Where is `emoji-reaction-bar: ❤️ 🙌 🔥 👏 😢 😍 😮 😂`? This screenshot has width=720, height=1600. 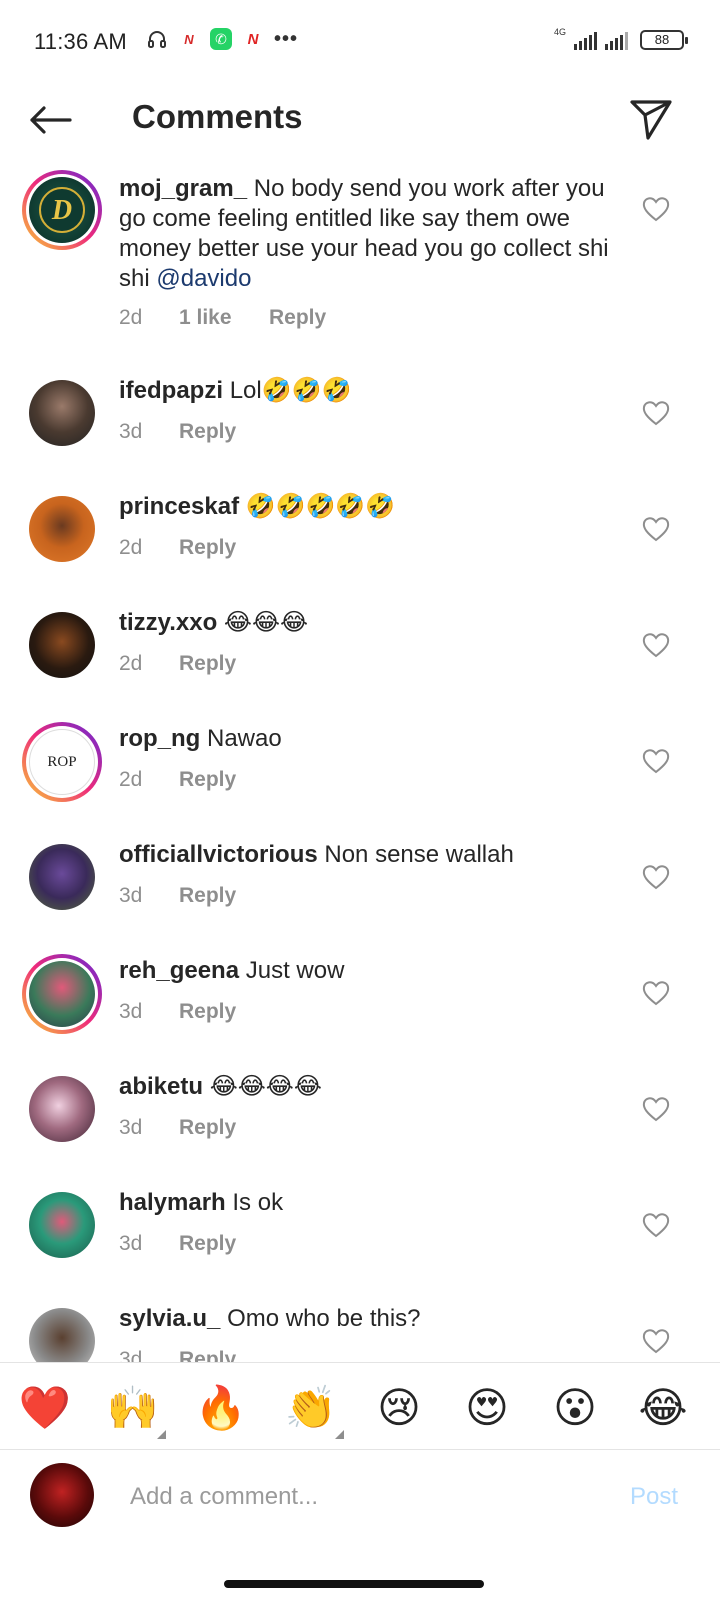
emoji-reaction-bar: ❤️ 🙌 🔥 👏 😢 😍 😮 😂 is located at coordinates (360, 1406).